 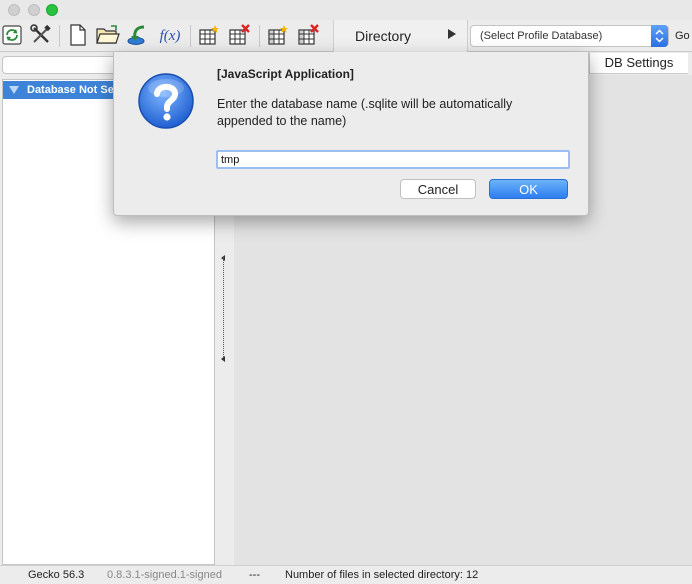 What do you see at coordinates (166, 101) in the screenshot?
I see `question-mark-icon` at bounding box center [166, 101].